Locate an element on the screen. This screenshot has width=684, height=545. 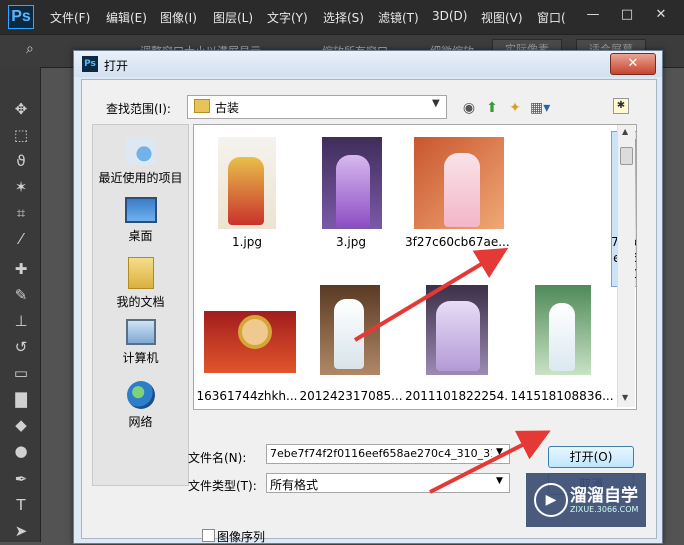
play-icon: ▶ is located at coordinates (551, 500).